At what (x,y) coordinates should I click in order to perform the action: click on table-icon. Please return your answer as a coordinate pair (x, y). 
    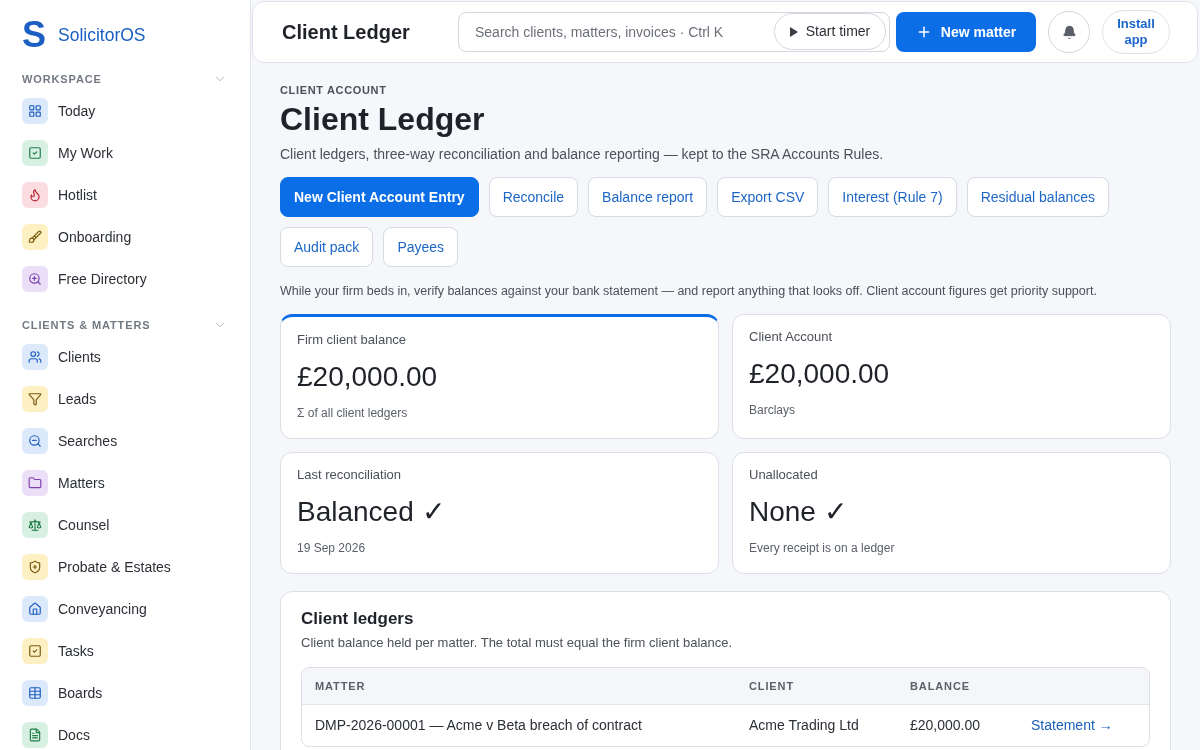
    Looking at the image, I should click on (35, 693).